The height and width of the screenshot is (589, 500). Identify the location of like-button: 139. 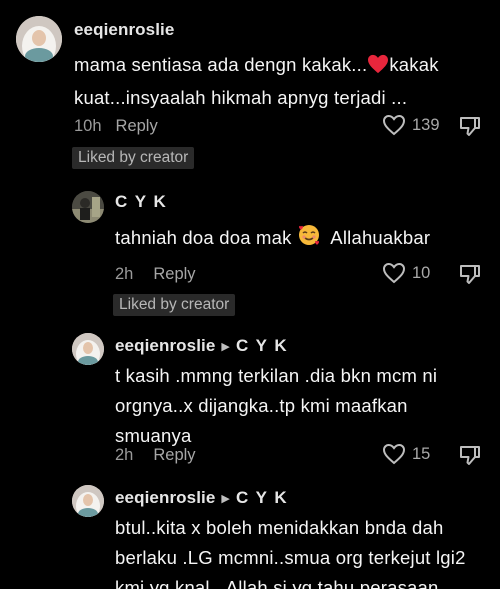
(411, 125).